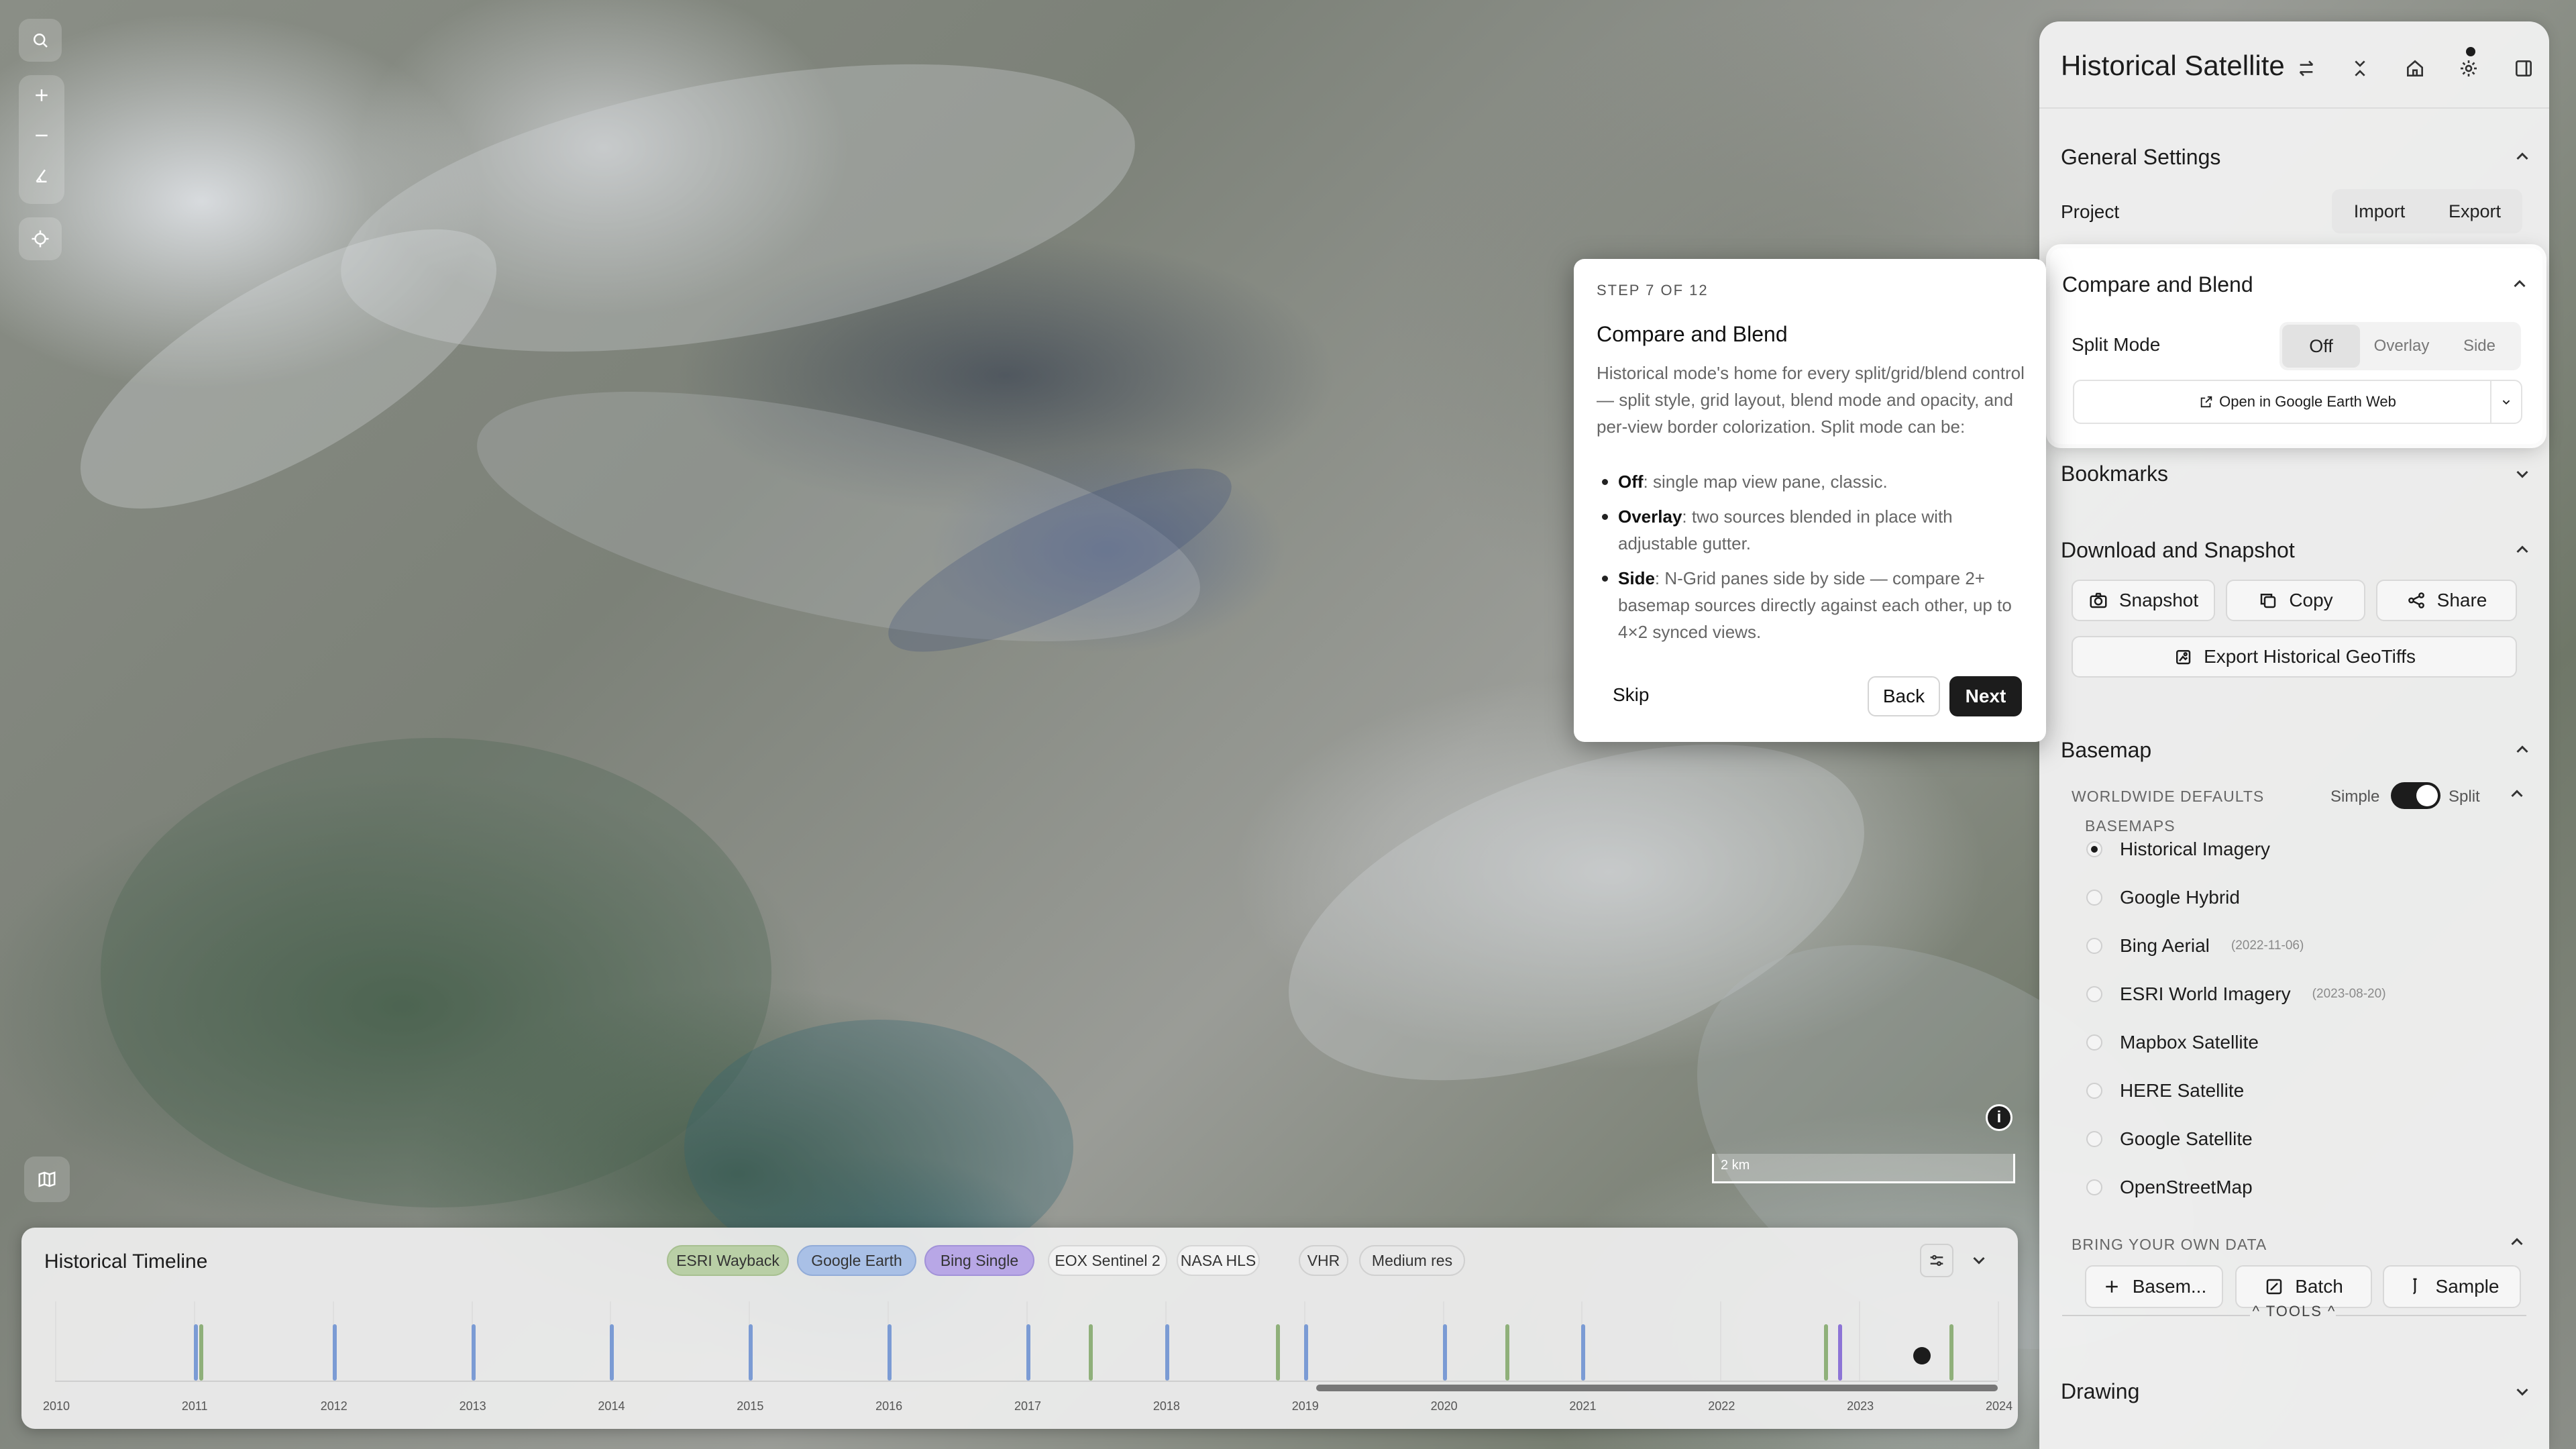  Describe the element at coordinates (1412, 1260) in the screenshot. I see `source-filter-chip: Medium res` at that location.